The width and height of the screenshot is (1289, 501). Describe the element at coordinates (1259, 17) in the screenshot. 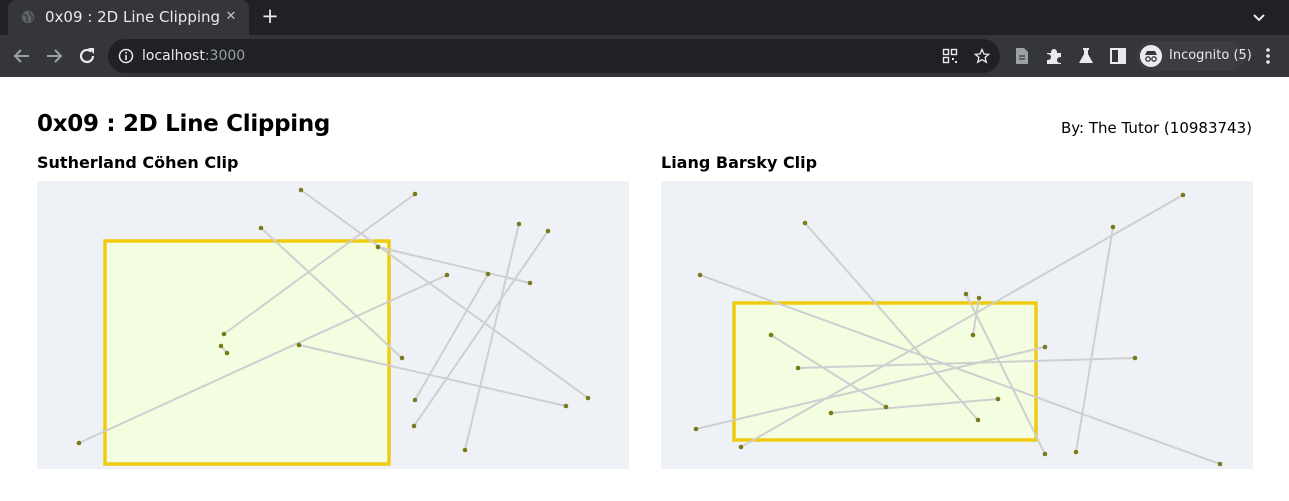

I see `chevron-down-icon` at that location.